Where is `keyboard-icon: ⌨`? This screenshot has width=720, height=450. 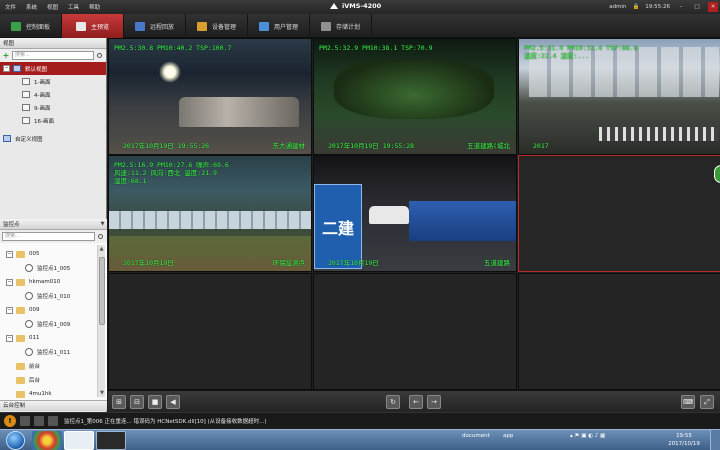 keyboard-icon: ⌨ is located at coordinates (688, 402).